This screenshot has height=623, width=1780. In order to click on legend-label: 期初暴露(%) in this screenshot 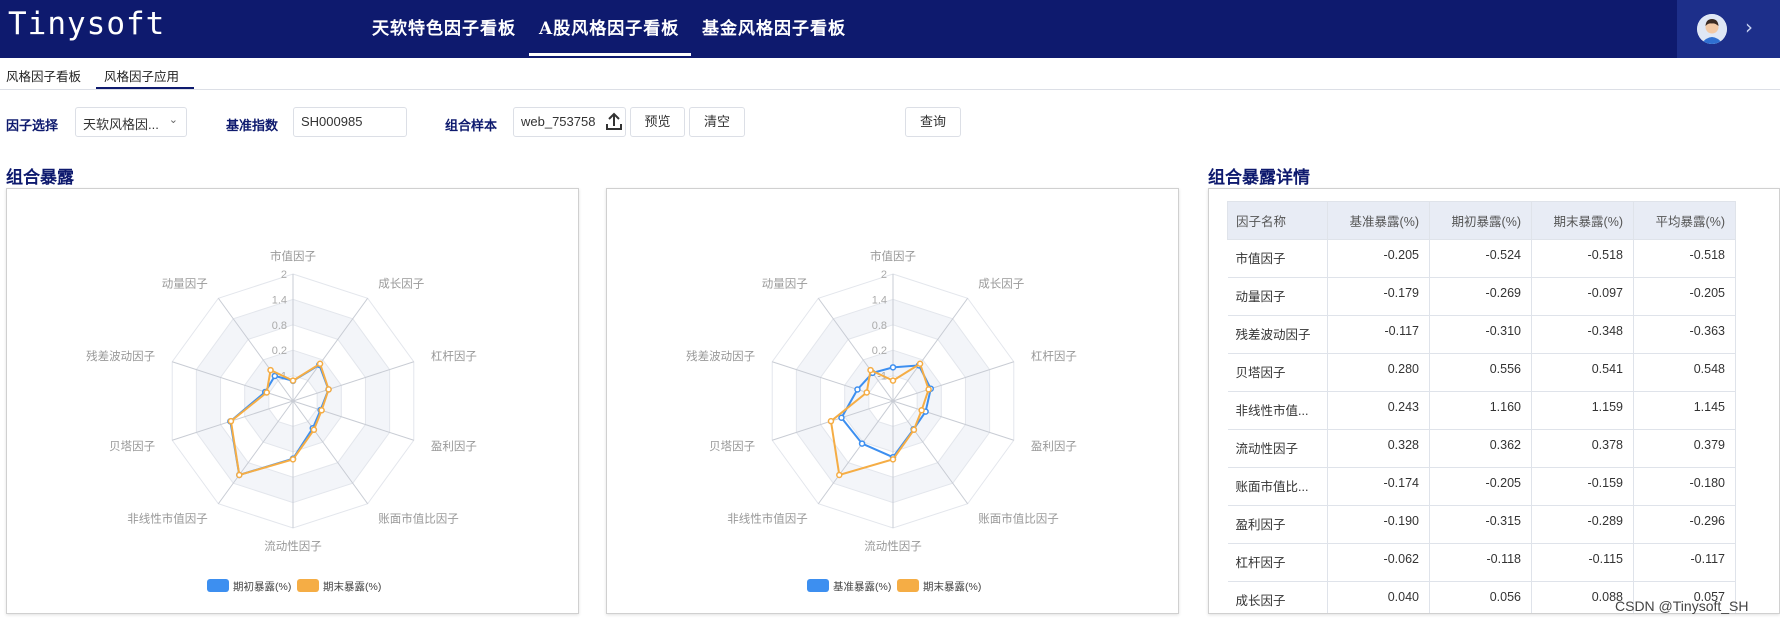, I will do `click(262, 586)`.